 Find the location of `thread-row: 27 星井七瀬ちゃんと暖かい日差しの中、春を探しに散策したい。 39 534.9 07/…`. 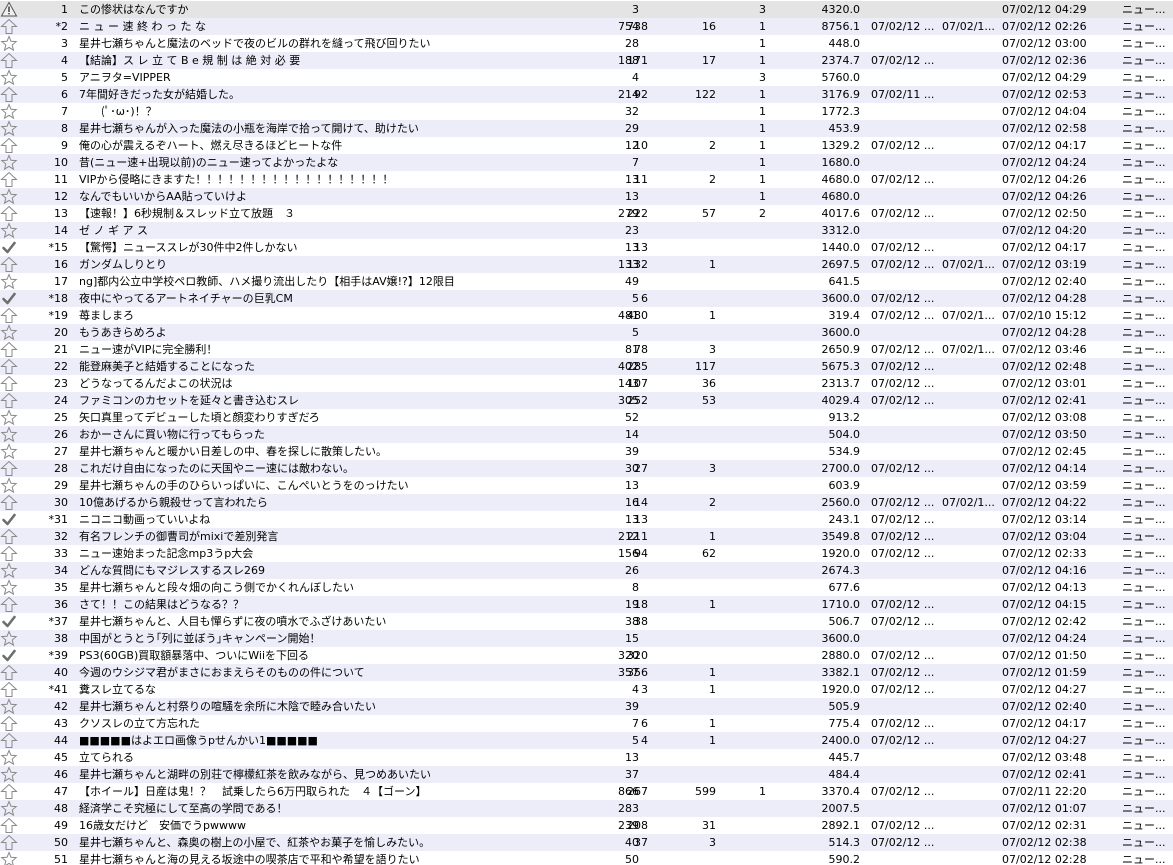

thread-row: 27 星井七瀬ちゃんと暖かい日差しの中、春を探しに散策したい。 39 534.9 07/… is located at coordinates (586, 451).